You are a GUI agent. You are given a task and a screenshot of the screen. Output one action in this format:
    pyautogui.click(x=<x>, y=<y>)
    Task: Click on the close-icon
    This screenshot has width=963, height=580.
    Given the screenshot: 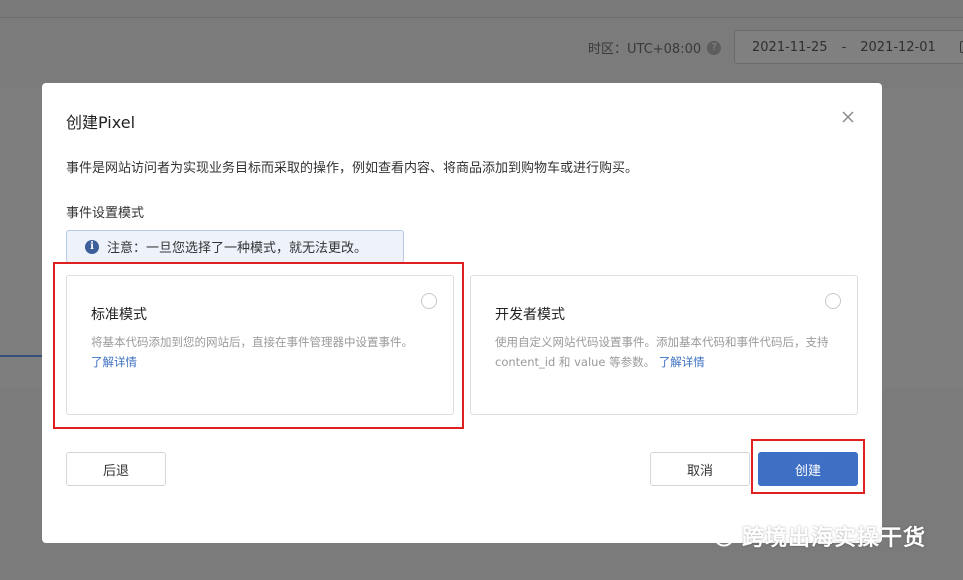 What is the action you would take?
    pyautogui.click(x=848, y=117)
    